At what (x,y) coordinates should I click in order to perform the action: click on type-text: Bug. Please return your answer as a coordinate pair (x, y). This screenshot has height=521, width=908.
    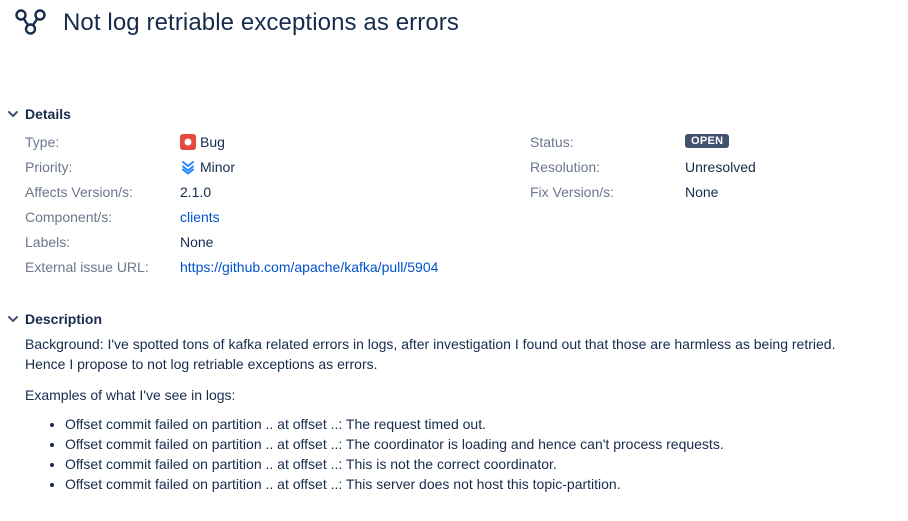
    Looking at the image, I should click on (212, 142).